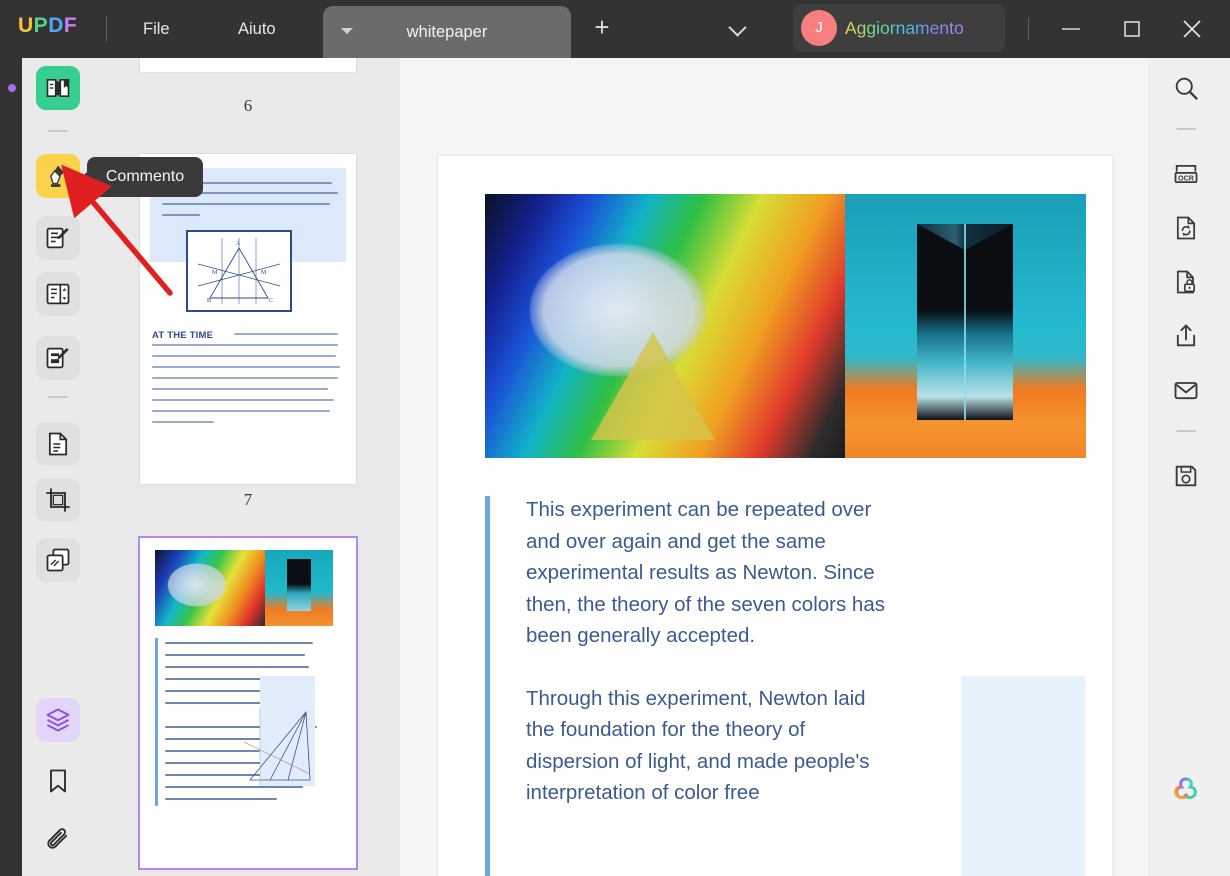  I want to click on minimize-icon, so click(1071, 29).